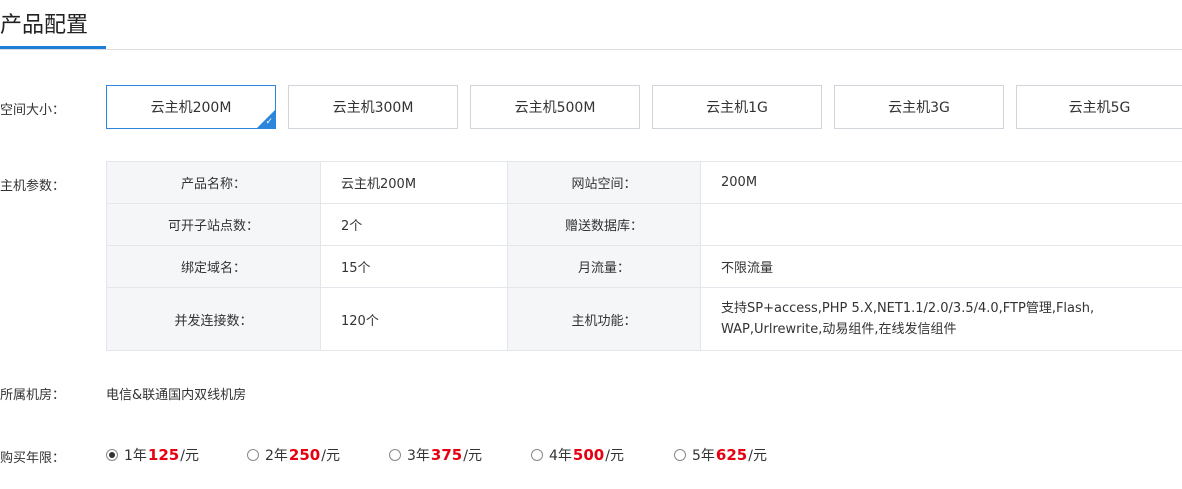 This screenshot has width=1182, height=489. What do you see at coordinates (112, 455) in the screenshot?
I see `radio-checked-icon` at bounding box center [112, 455].